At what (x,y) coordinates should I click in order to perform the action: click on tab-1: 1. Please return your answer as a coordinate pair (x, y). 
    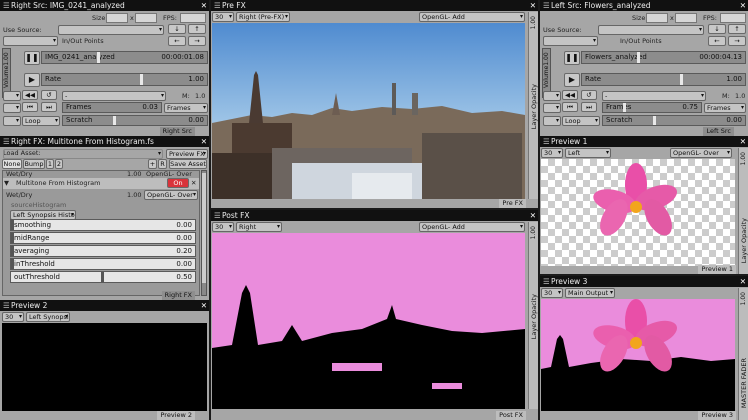
    Looking at the image, I should click on (50, 164).